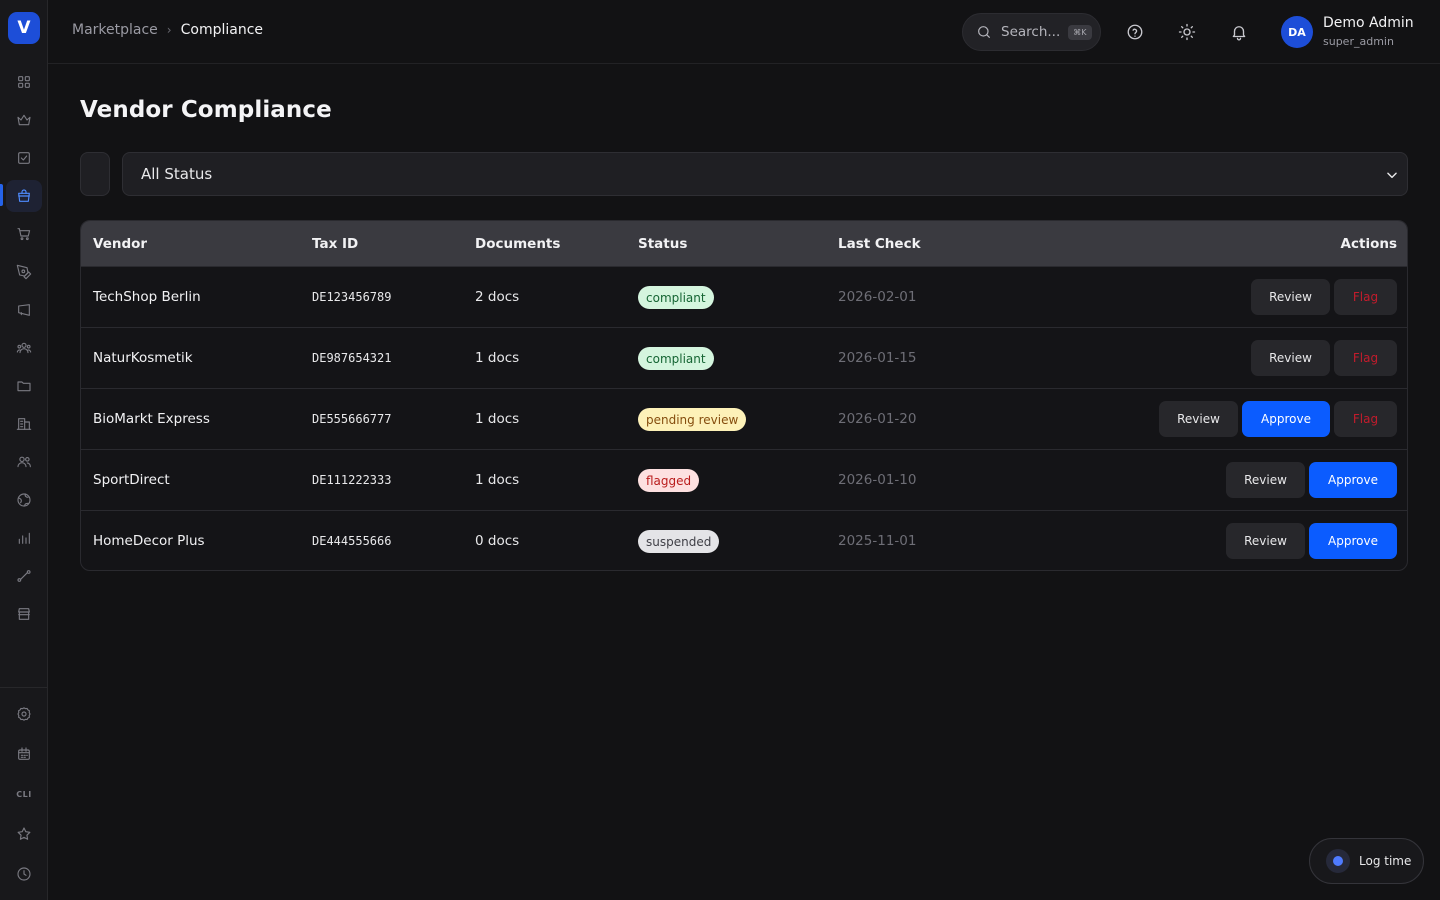 The image size is (1440, 900). Describe the element at coordinates (131, 480) in the screenshot. I see `vendor-name: SportDirect` at that location.